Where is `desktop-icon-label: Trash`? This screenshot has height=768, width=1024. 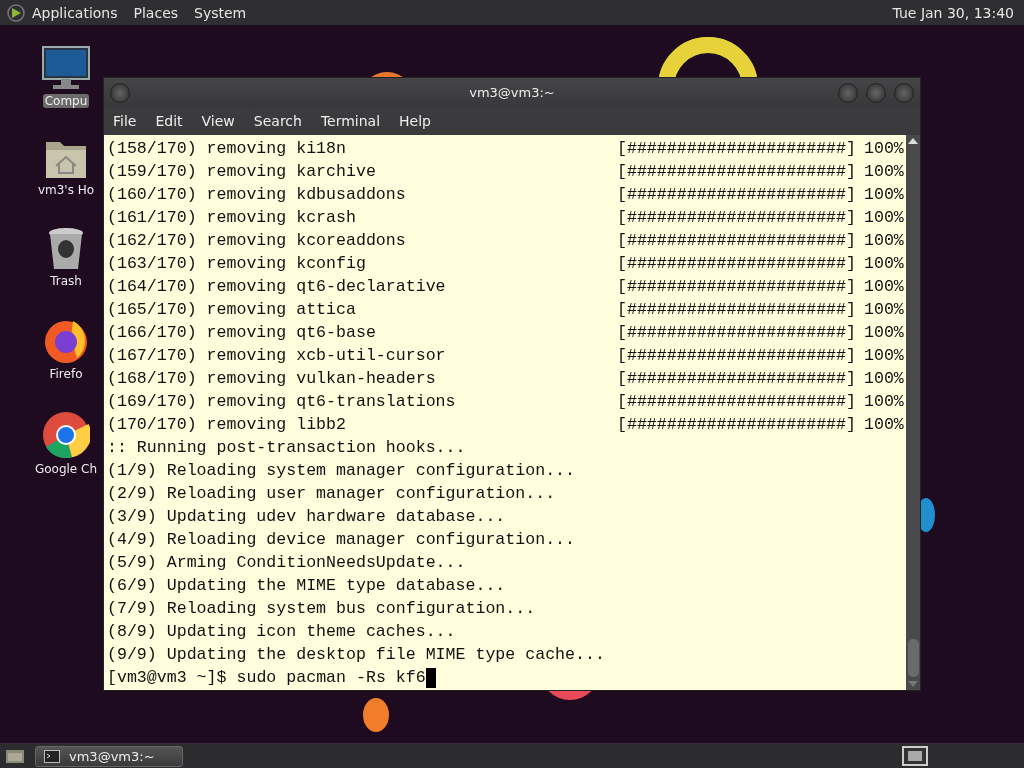 desktop-icon-label: Trash is located at coordinates (66, 281).